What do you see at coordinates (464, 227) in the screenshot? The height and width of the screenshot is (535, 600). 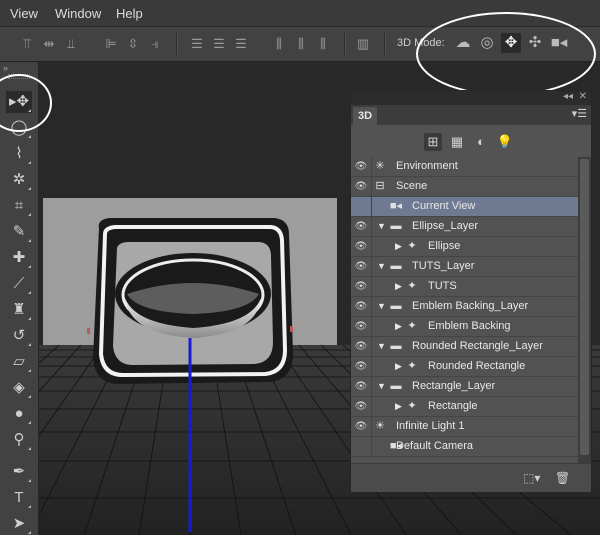 I see `list-item: 👁 ▼ ▬ Ellipse_Layer` at bounding box center [464, 227].